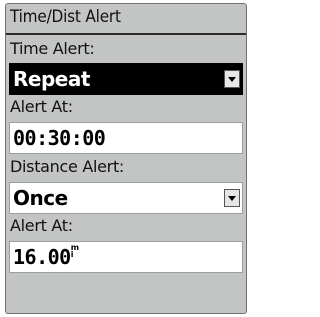 The width and height of the screenshot is (320, 317). I want to click on time-alert-at-field: 00:30:00, so click(126, 138).